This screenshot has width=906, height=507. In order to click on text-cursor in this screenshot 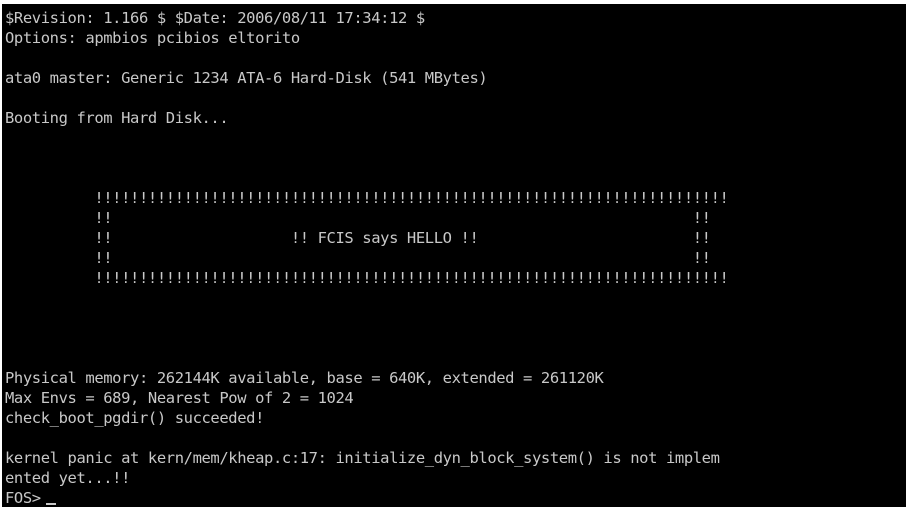, I will do `click(50, 504)`.